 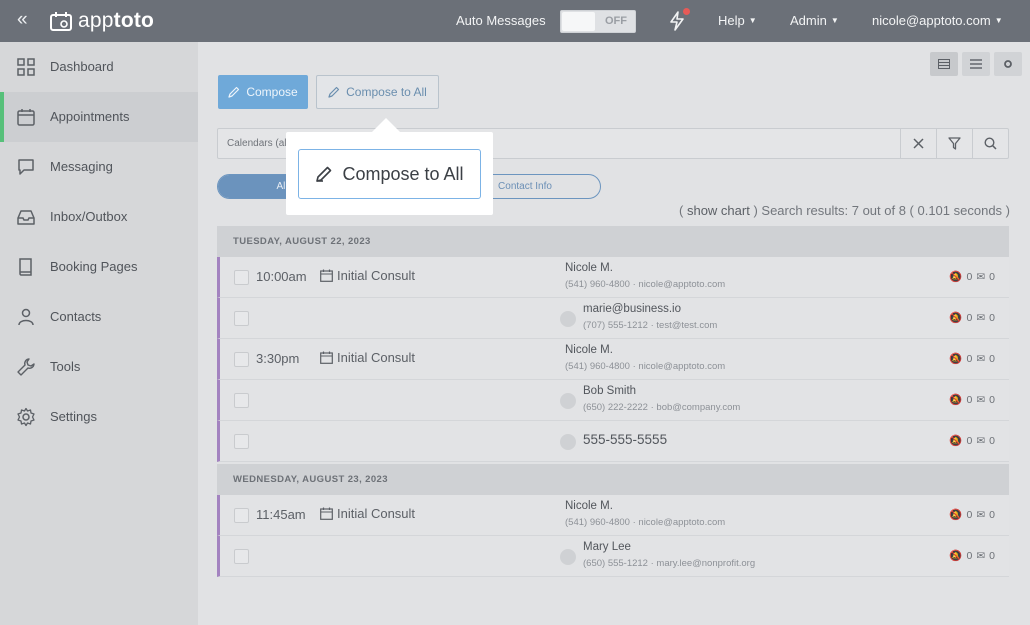 I want to click on sidebar-item-label: Inbox/Outbox, so click(x=89, y=216).